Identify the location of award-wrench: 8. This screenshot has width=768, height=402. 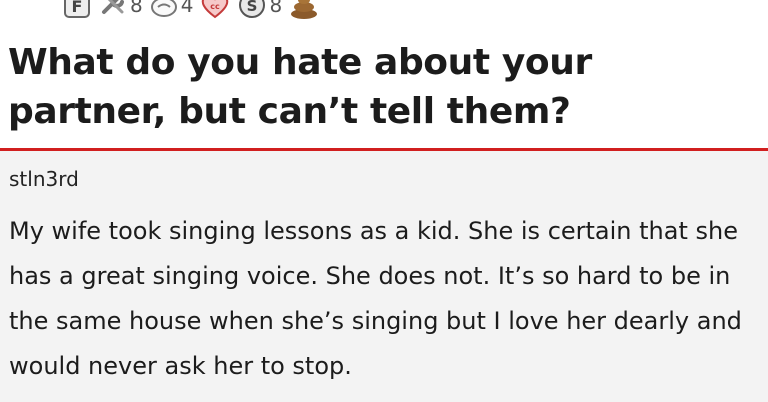
(120, 10).